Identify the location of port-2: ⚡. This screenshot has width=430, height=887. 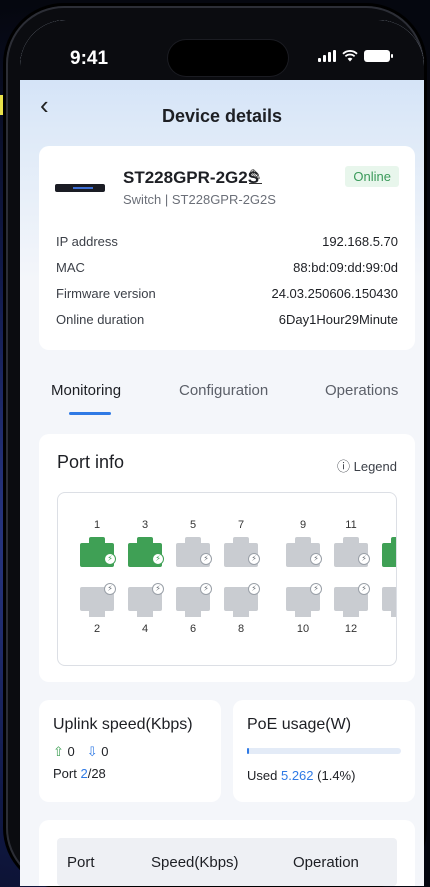
(98, 600).